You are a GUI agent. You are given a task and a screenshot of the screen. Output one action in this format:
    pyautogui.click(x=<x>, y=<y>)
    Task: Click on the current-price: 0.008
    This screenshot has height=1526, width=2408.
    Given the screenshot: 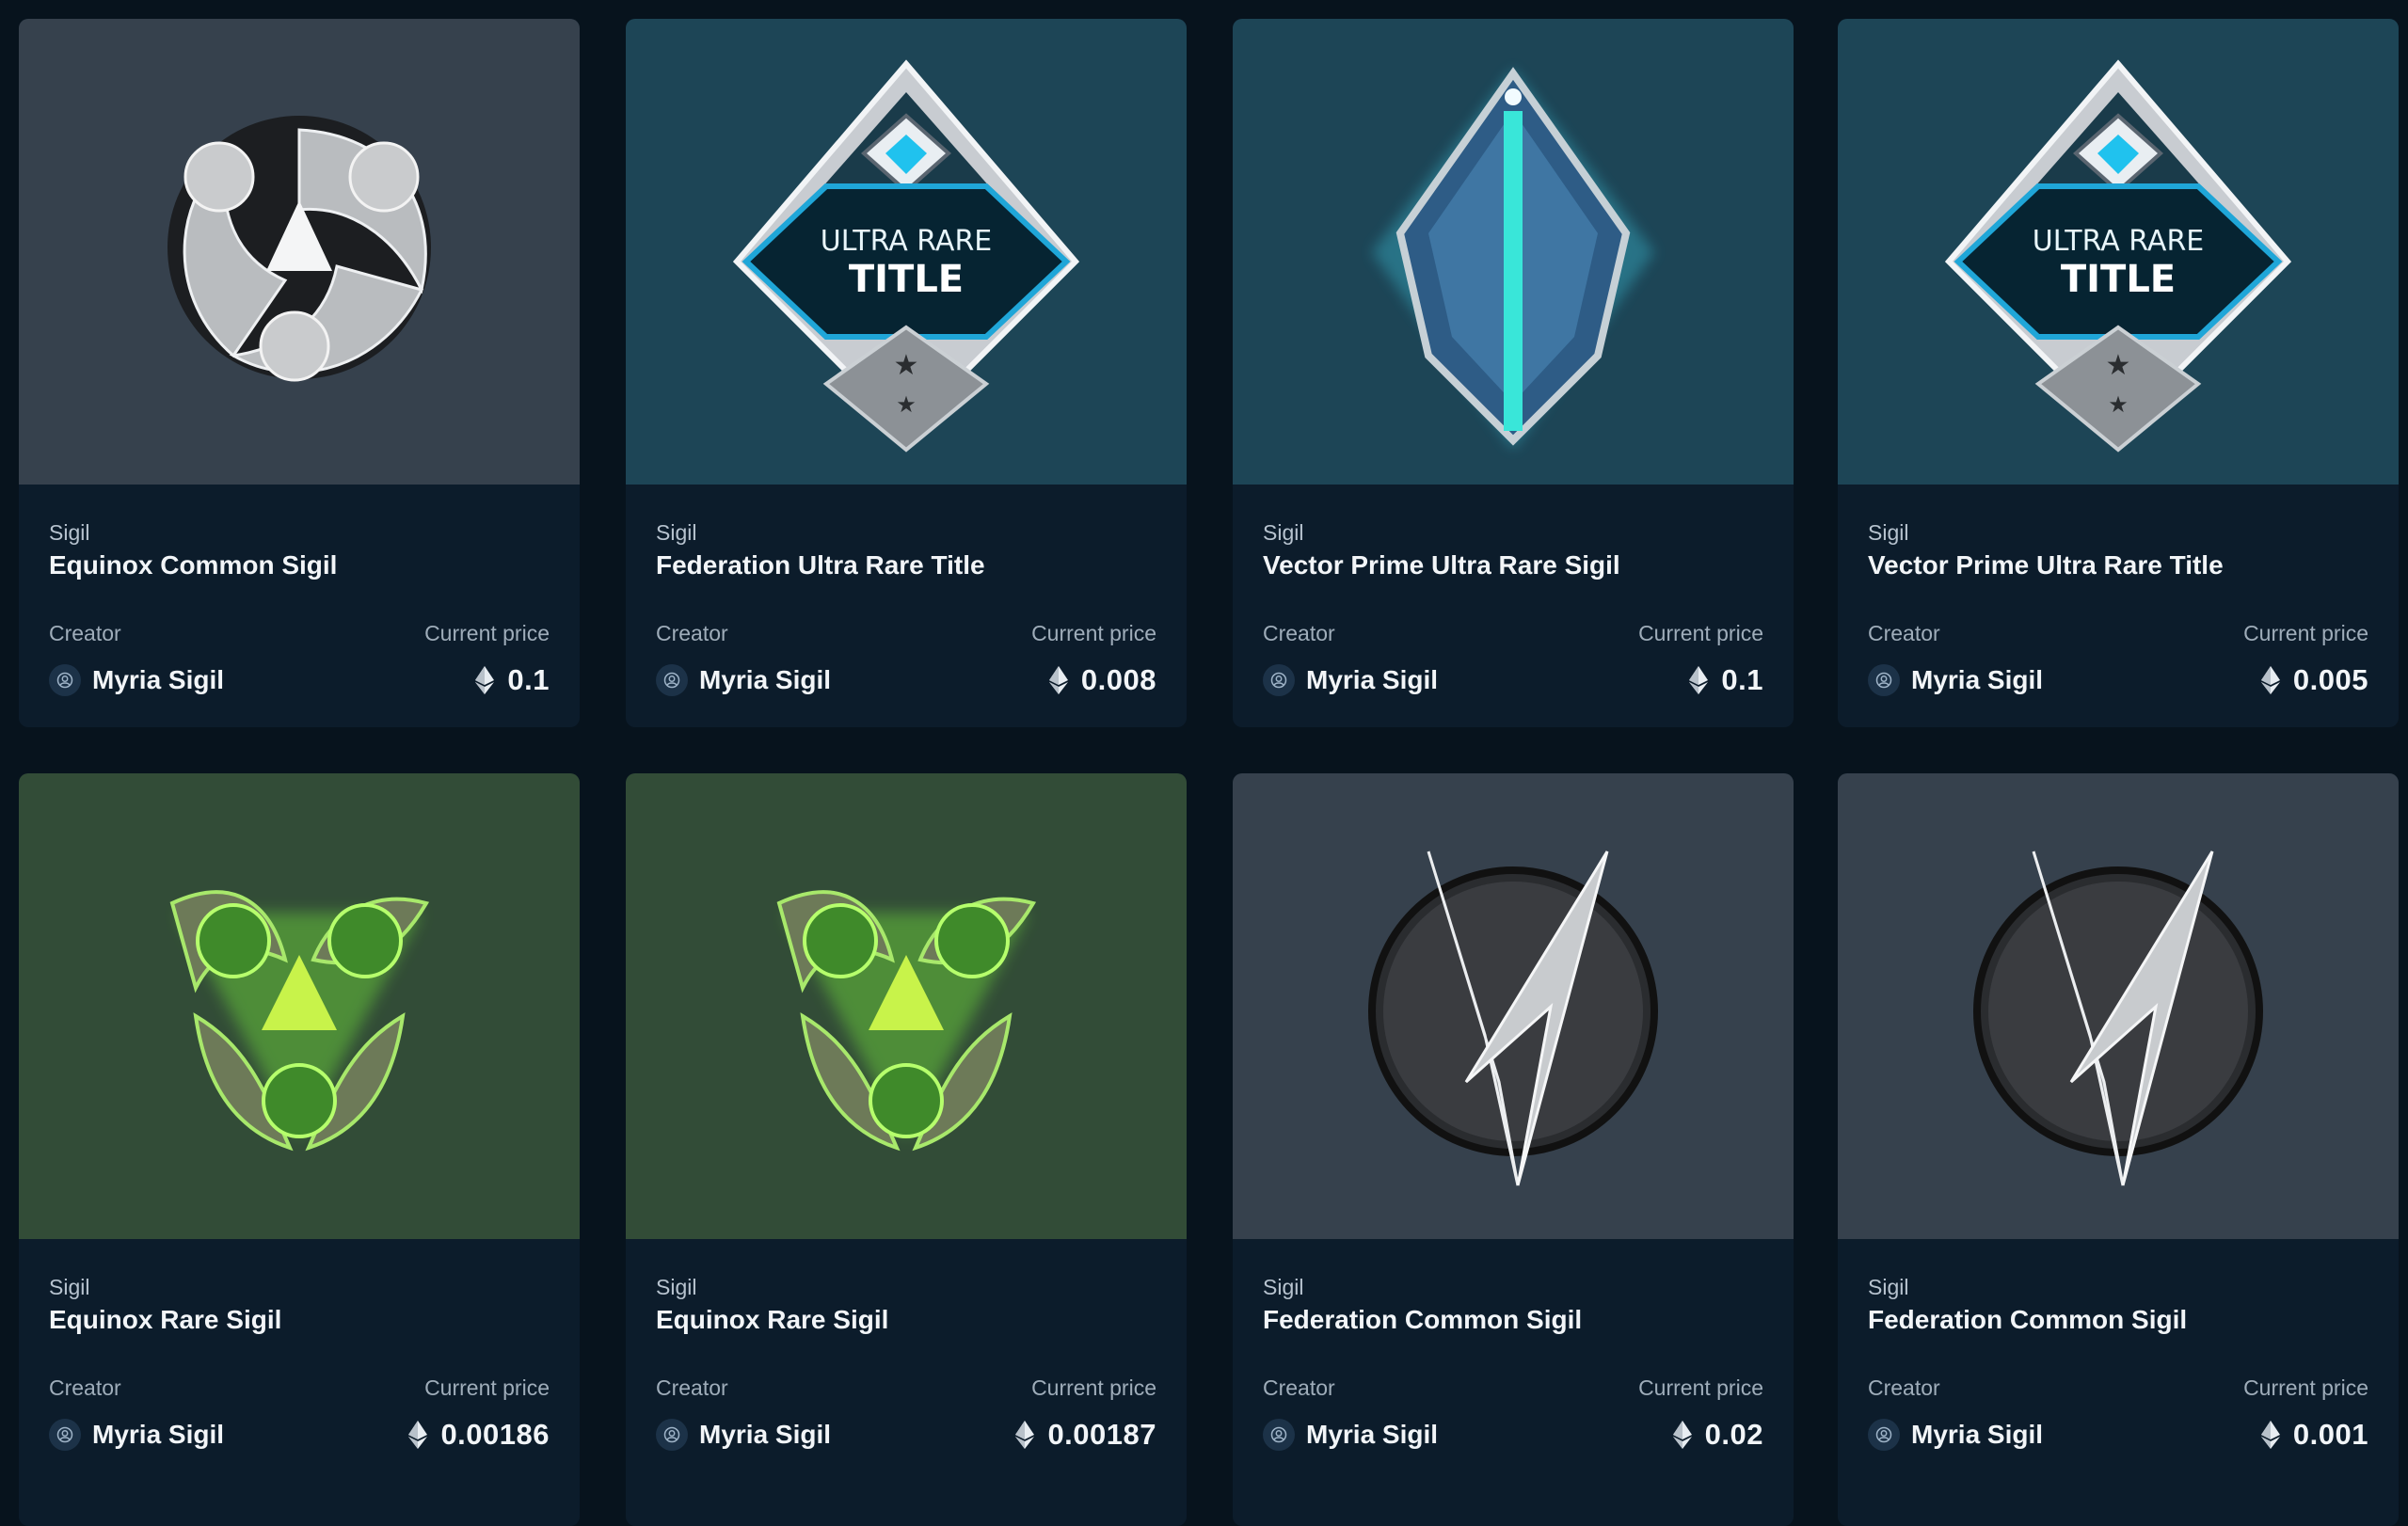 What is the action you would take?
    pyautogui.click(x=1102, y=680)
    